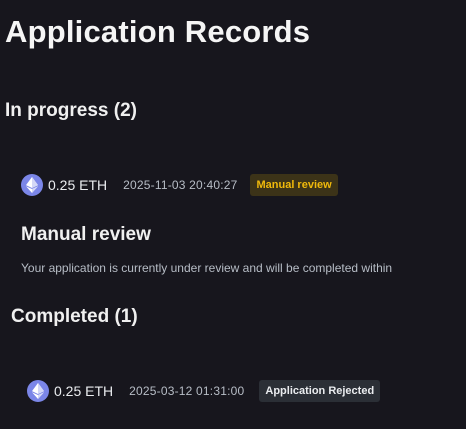 This screenshot has height=429, width=466. What do you see at coordinates (71, 110) in the screenshot?
I see `in-progress-heading: In progress (2)` at bounding box center [71, 110].